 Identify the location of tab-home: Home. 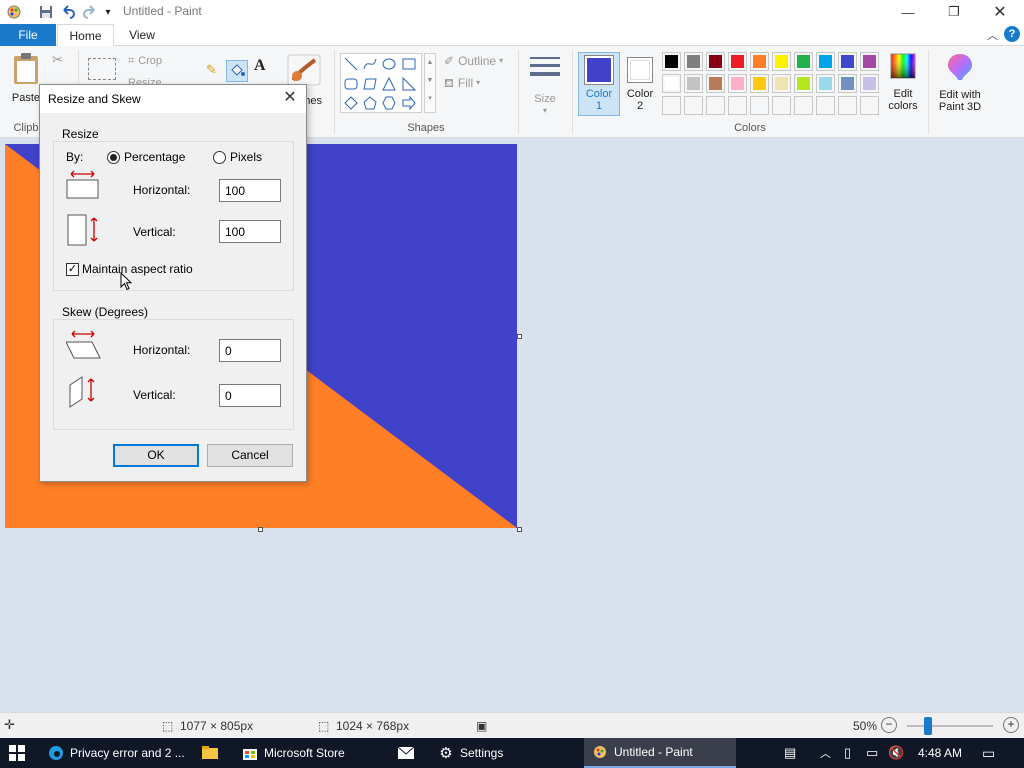
(85, 35).